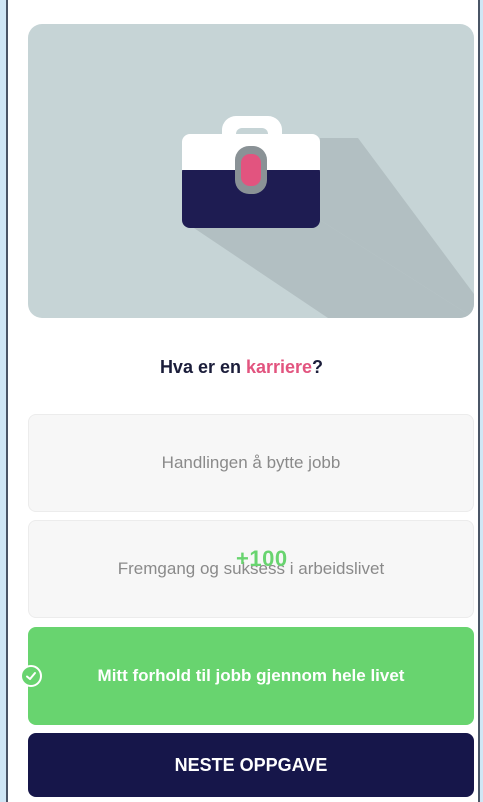  I want to click on answer-option-1: Handlingen å bytte jobb, so click(251, 463).